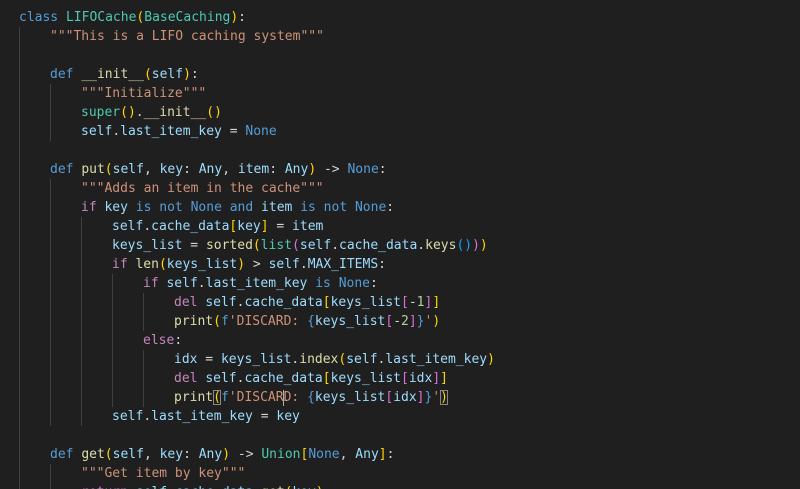 Image resolution: width=800 pixels, height=489 pixels. Describe the element at coordinates (246, 454) in the screenshot. I see `code-token: ->` at that location.